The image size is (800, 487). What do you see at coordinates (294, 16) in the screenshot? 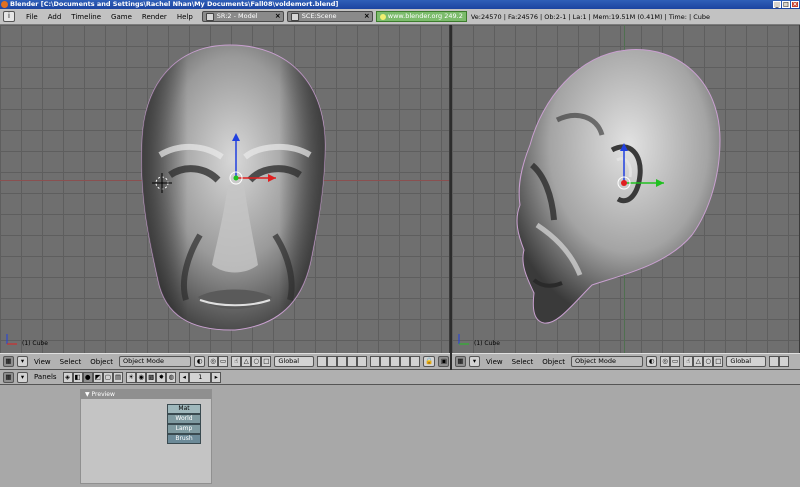
I see `scene-browse-icon` at bounding box center [294, 16].